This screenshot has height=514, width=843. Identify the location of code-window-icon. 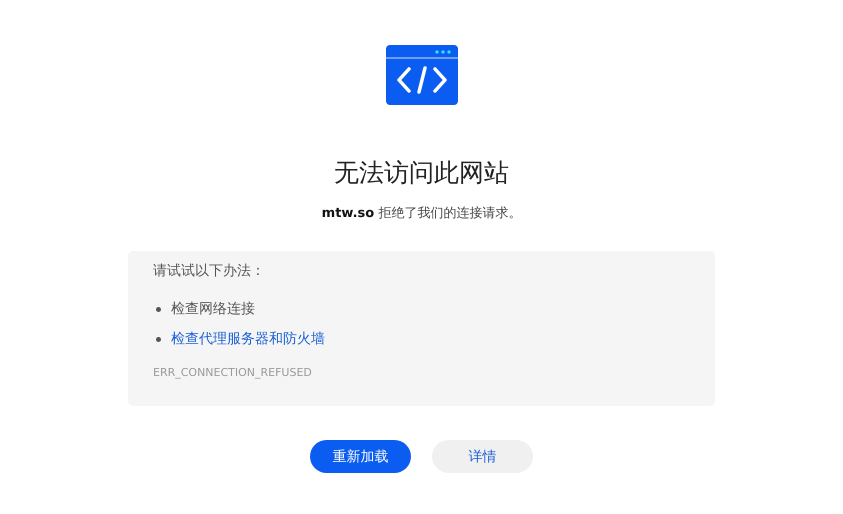
(422, 75).